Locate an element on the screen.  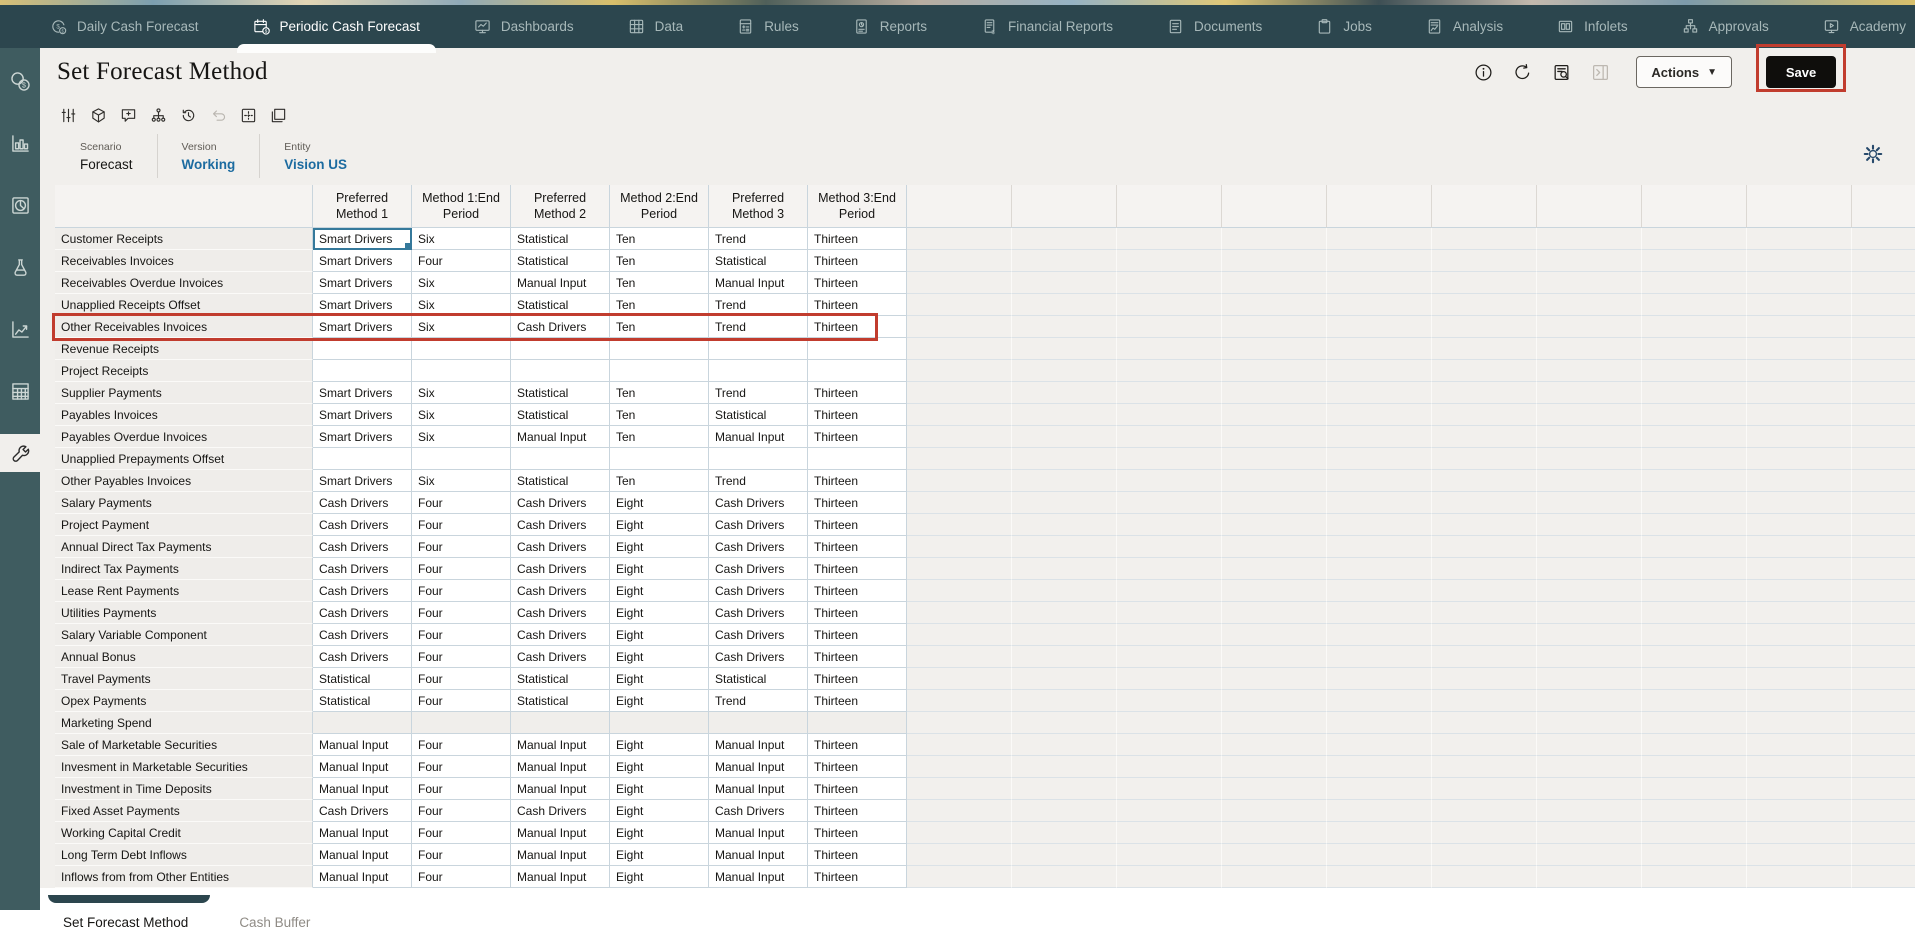
bottom-tab-set-forecast-method: Set Forecast Method is located at coordinates (125, 922).